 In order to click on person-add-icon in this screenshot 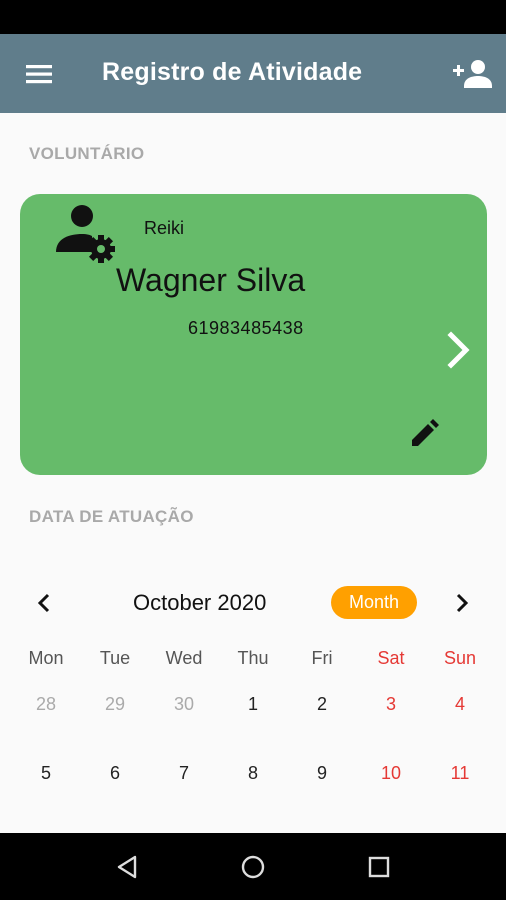, I will do `click(472, 74)`.